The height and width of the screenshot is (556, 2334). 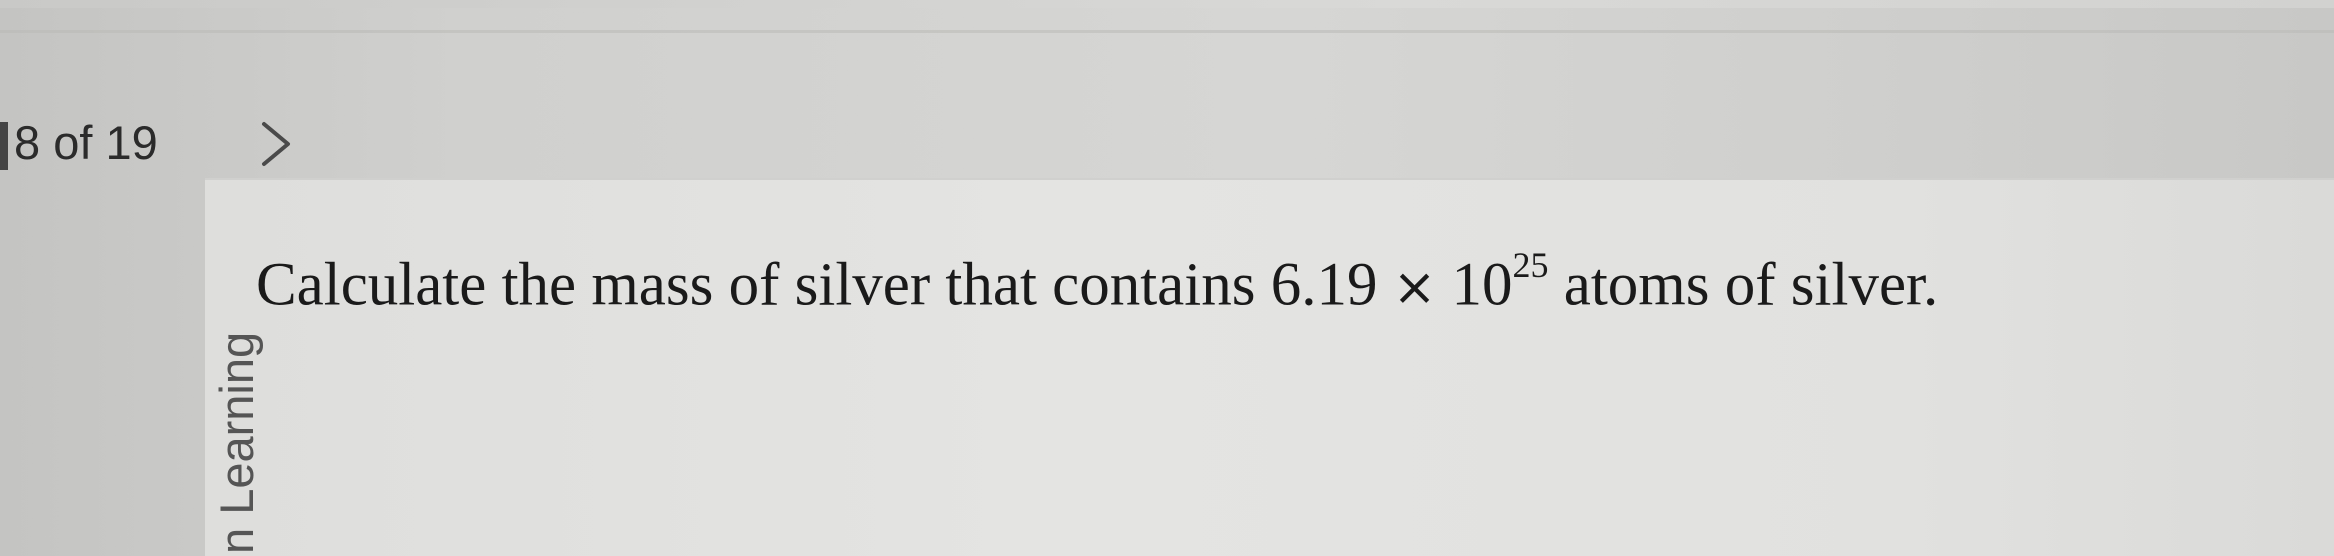 What do you see at coordinates (1324, 285) in the screenshot?
I see `question-mantissa: 6.19` at bounding box center [1324, 285].